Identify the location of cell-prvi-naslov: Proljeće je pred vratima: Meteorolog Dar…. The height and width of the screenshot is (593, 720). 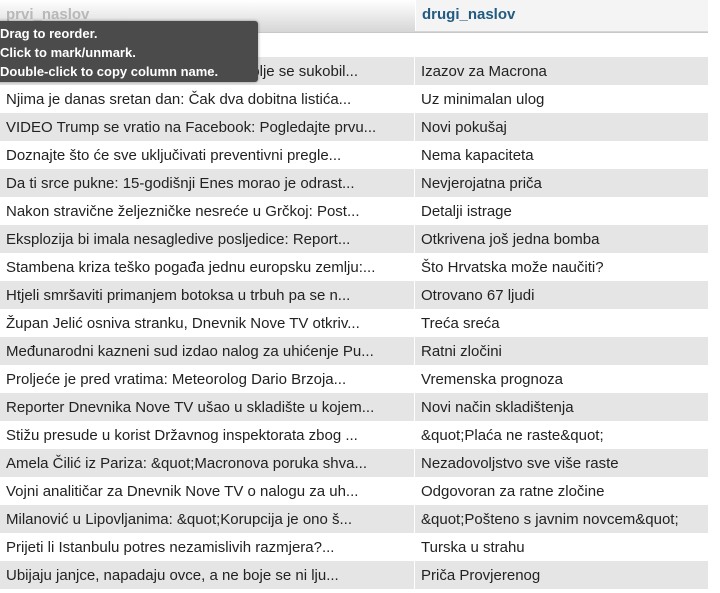
(207, 379).